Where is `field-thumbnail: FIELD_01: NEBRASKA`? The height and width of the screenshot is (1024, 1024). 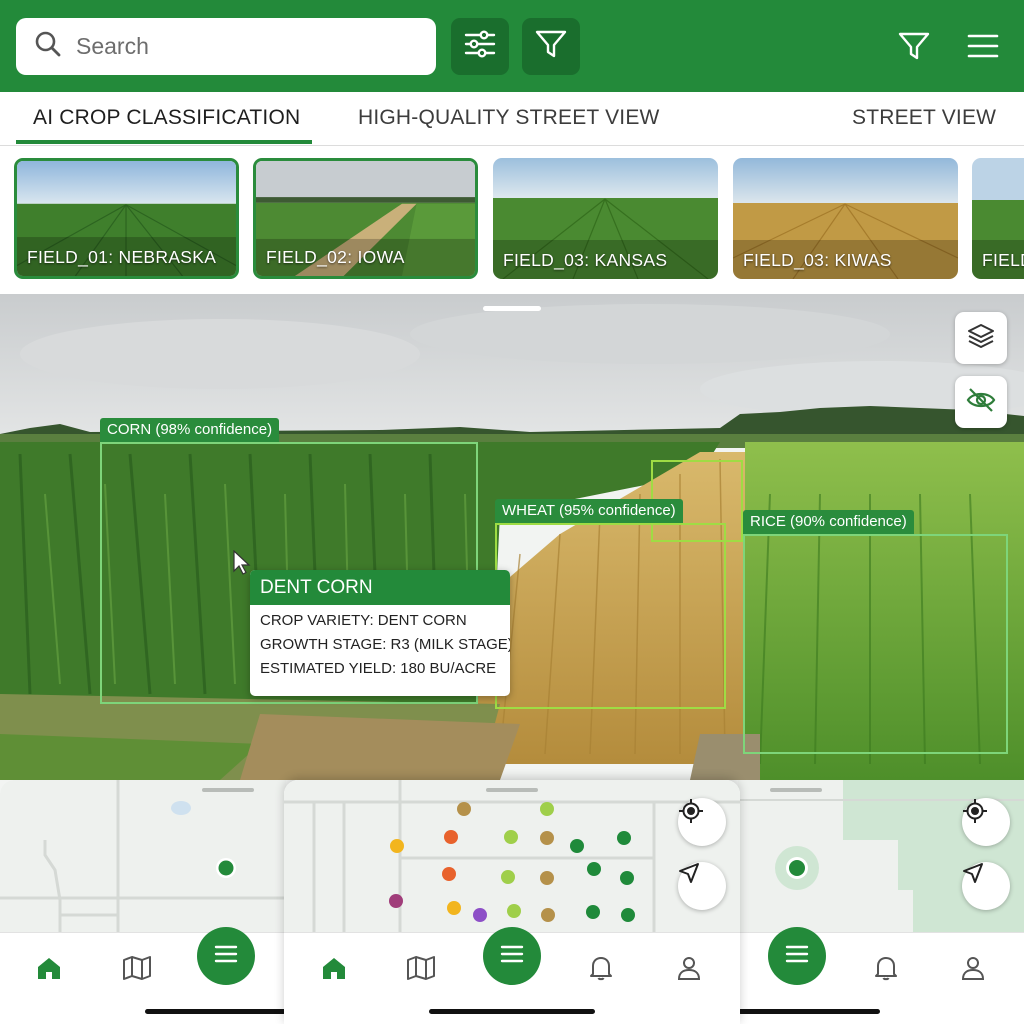 field-thumbnail: FIELD_01: NEBRASKA is located at coordinates (126, 218).